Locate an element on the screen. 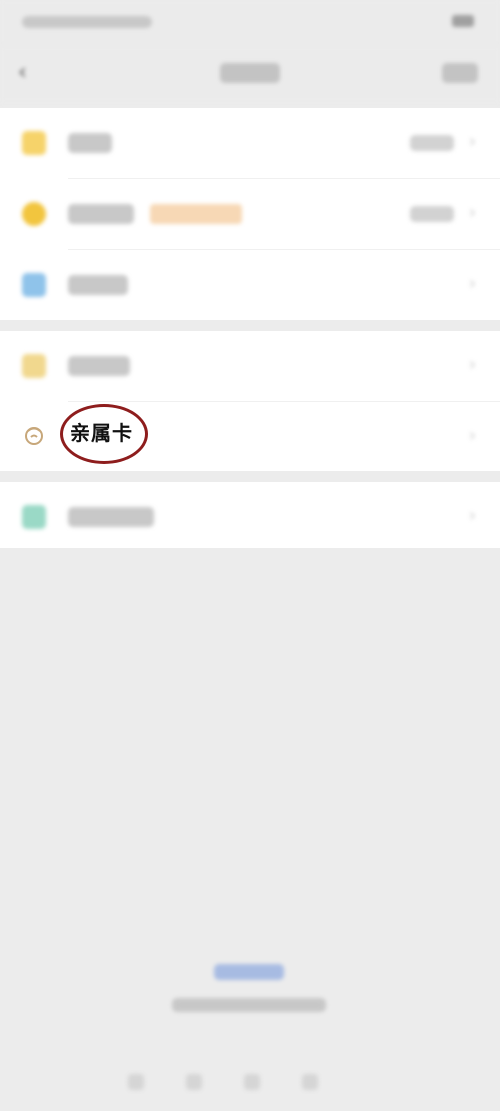 The height and width of the screenshot is (1111, 500). security-group: › is located at coordinates (250, 515).